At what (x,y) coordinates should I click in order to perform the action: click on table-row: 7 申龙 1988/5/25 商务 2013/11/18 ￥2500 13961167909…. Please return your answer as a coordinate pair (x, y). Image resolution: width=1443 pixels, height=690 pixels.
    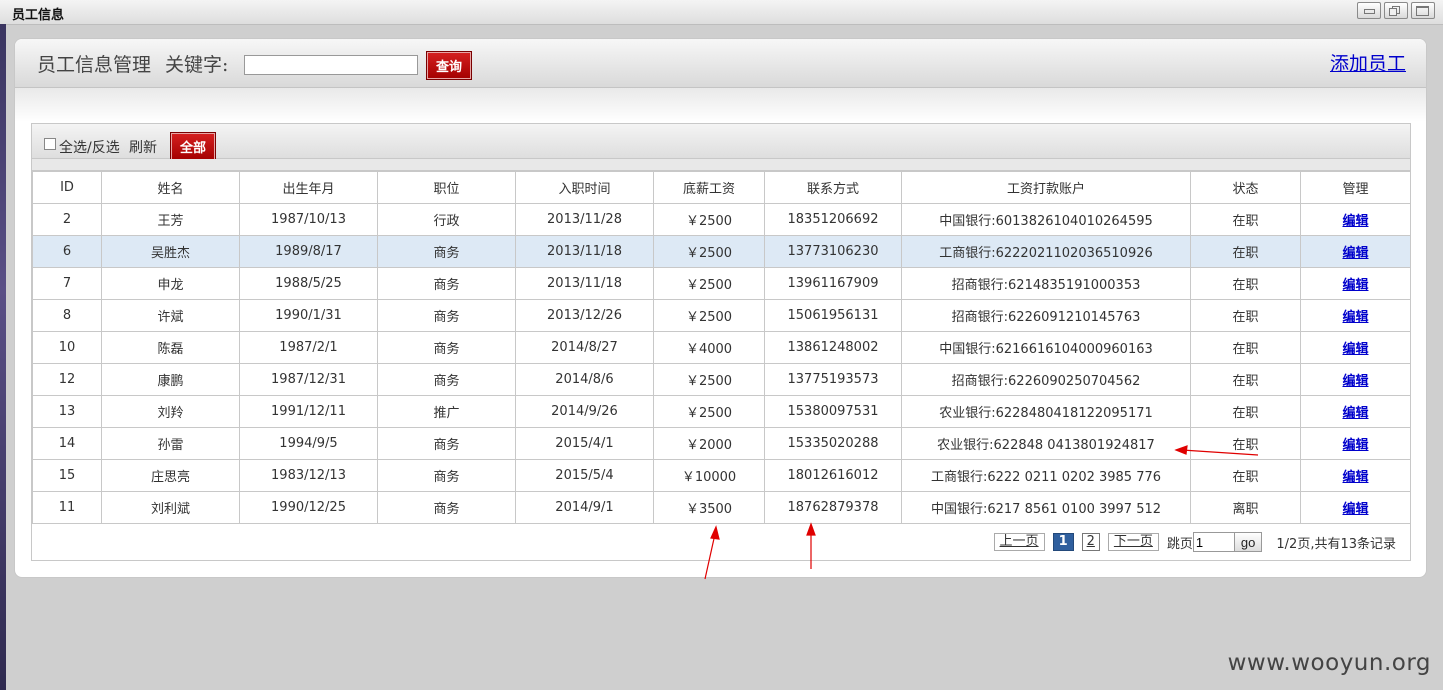
    Looking at the image, I should click on (721, 283).